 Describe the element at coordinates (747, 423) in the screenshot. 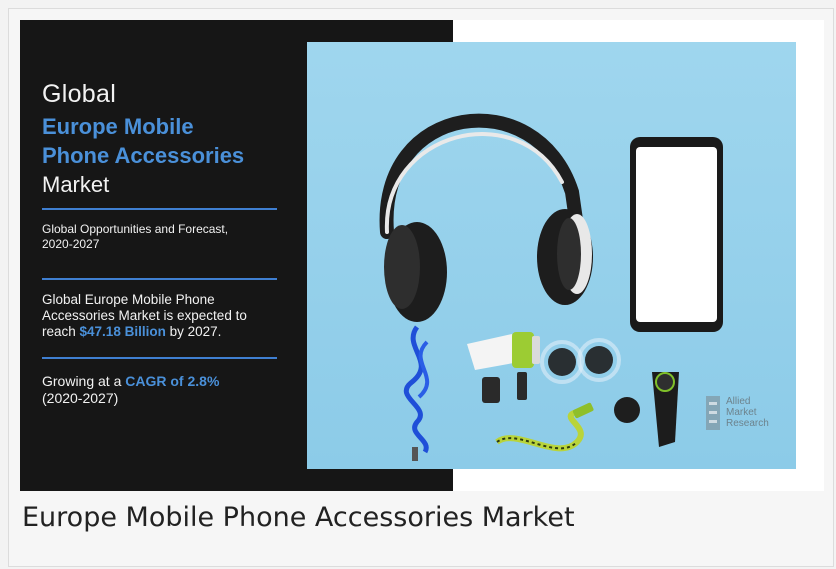

I see `logo-line3: Research` at that location.